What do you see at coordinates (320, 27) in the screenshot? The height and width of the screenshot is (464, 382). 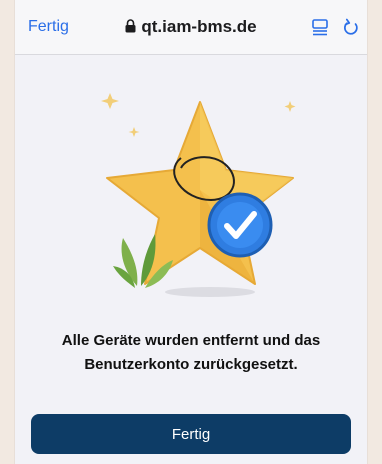 I see `reader-icon` at bounding box center [320, 27].